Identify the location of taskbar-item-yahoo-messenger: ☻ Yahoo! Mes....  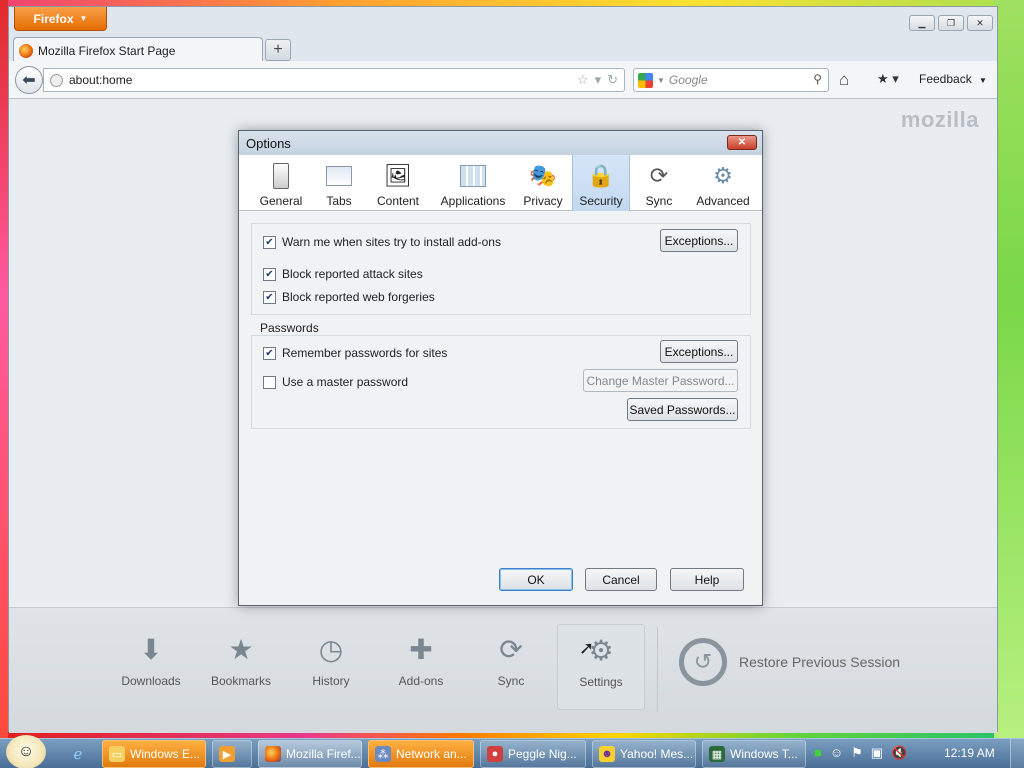
(644, 754).